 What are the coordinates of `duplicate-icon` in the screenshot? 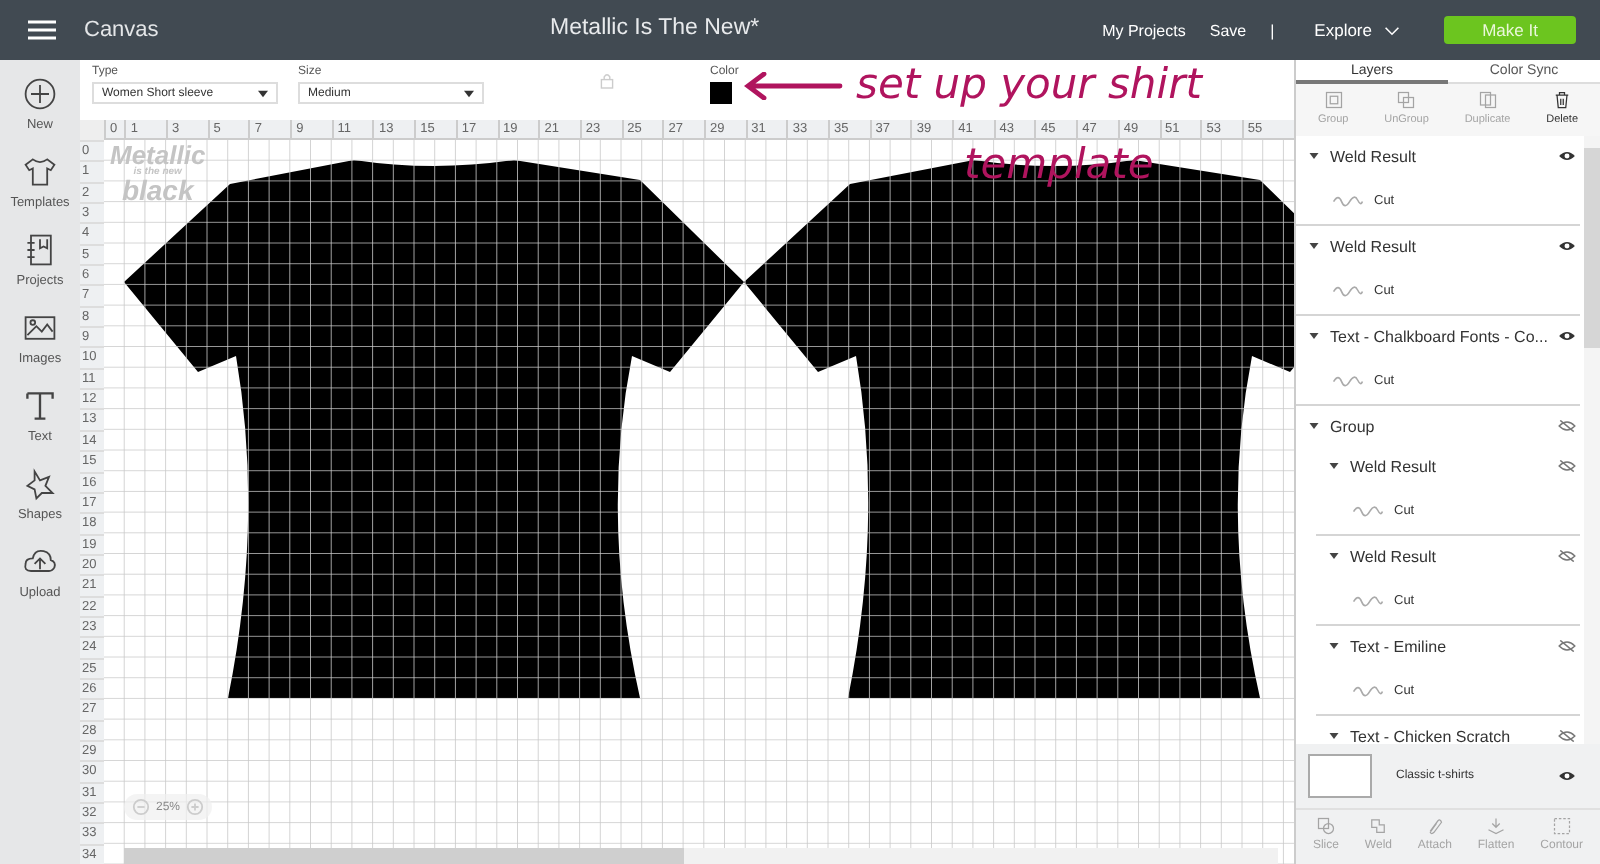 It's located at (1487, 100).